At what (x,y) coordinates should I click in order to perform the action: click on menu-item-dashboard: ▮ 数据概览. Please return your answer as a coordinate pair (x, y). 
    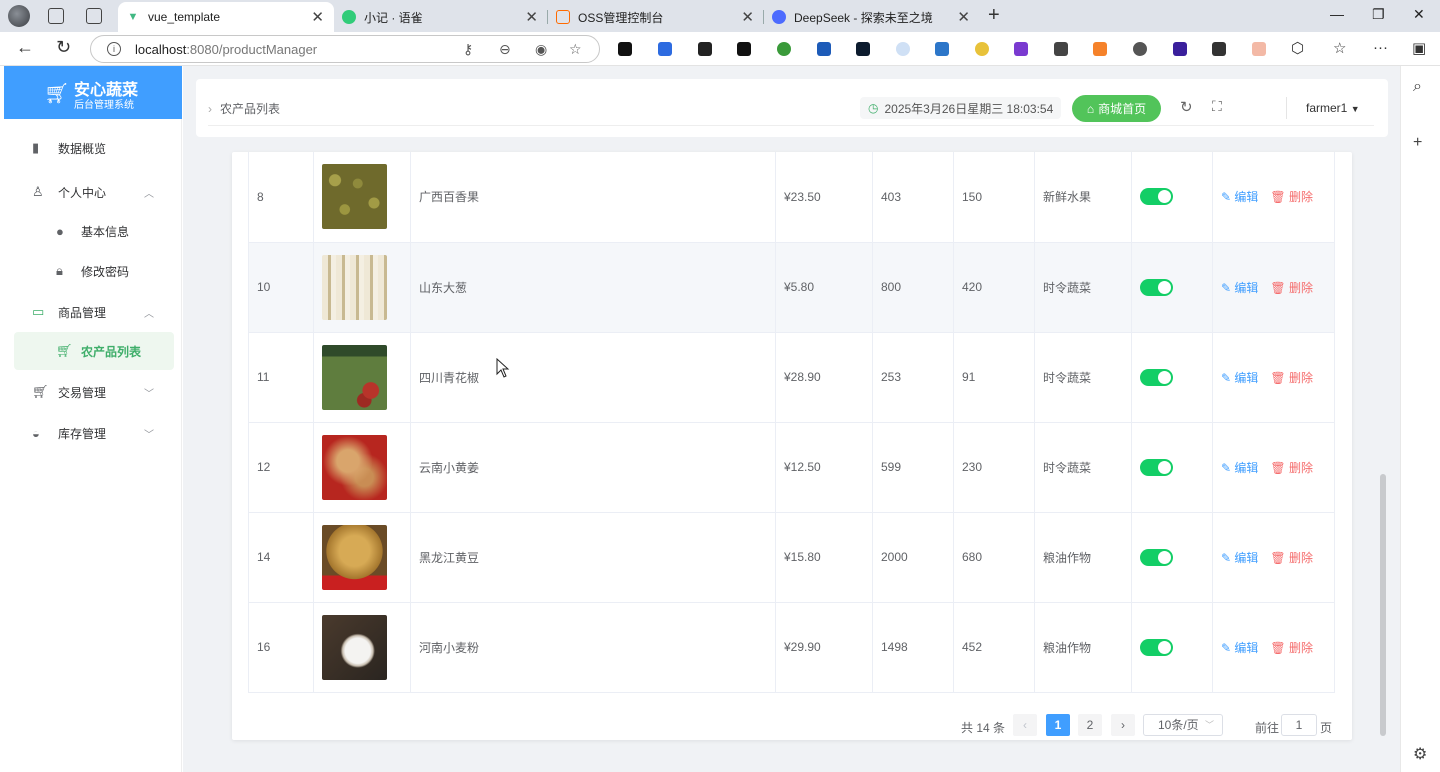
    Looking at the image, I should click on (93, 148).